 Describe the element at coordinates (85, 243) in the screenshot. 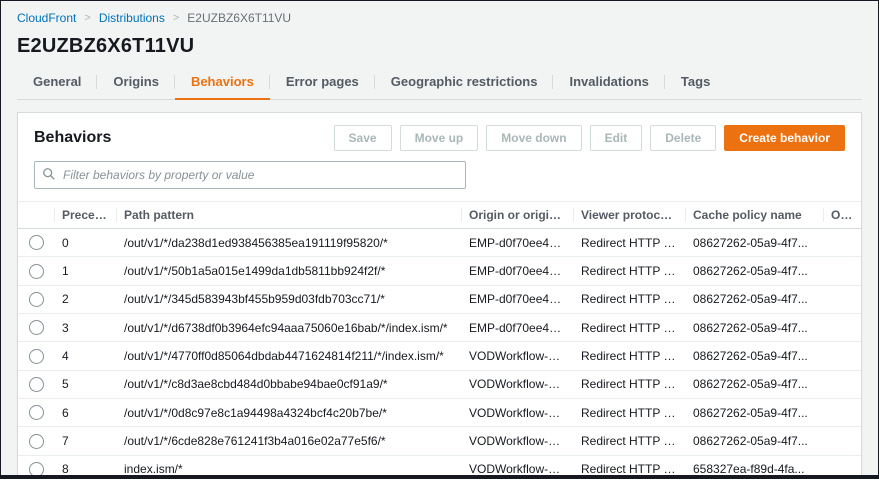

I see `cell-precedence: 0` at that location.